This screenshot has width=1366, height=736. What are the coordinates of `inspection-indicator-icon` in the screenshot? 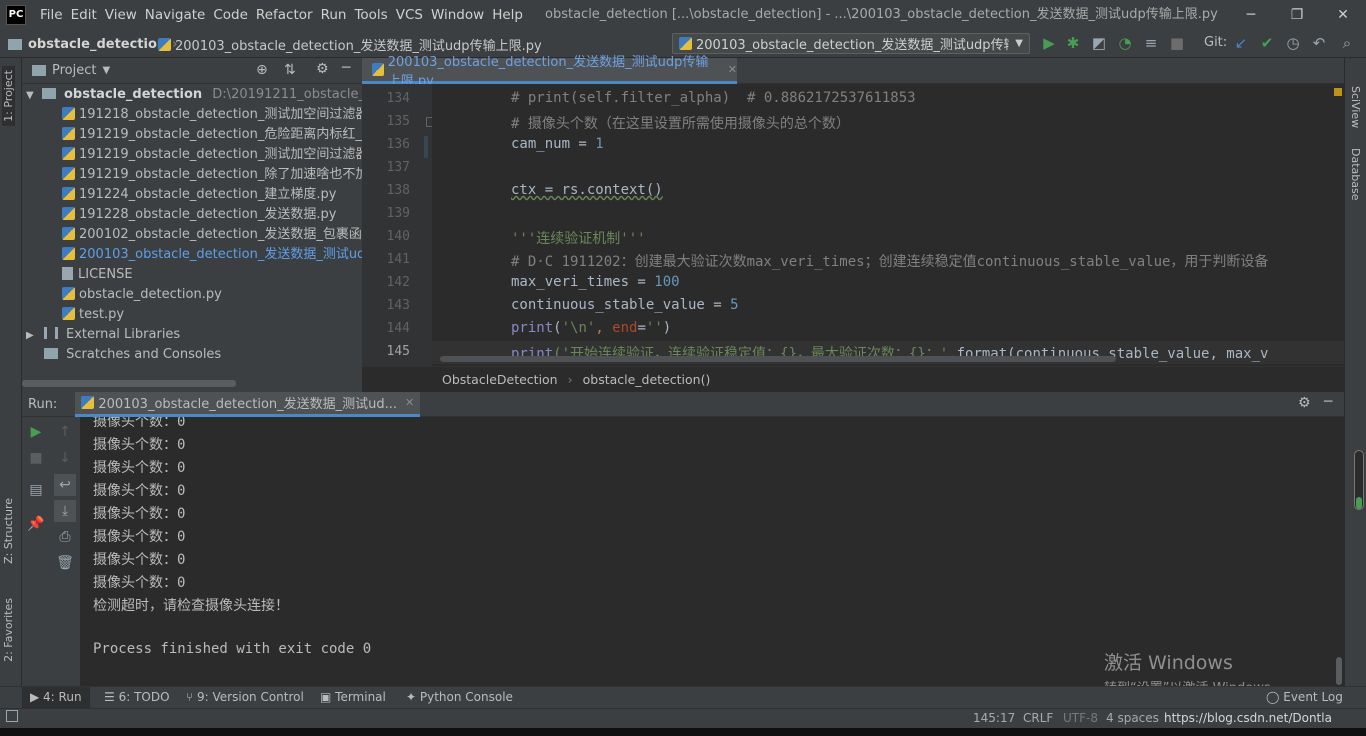 It's located at (1338, 92).